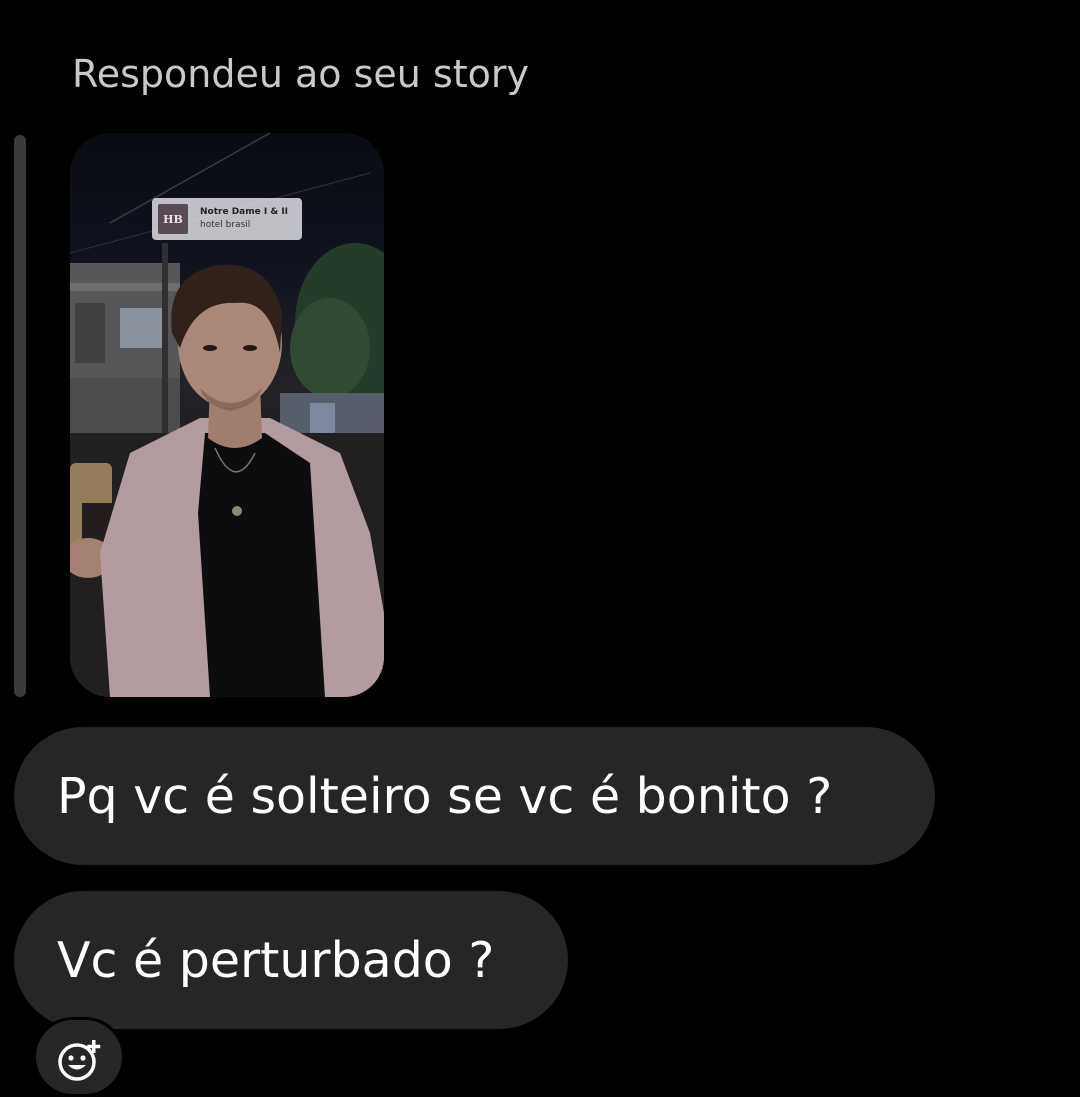  I want to click on message-text: Pq vc é solteiro se vc é bonito ?, so click(445, 796).